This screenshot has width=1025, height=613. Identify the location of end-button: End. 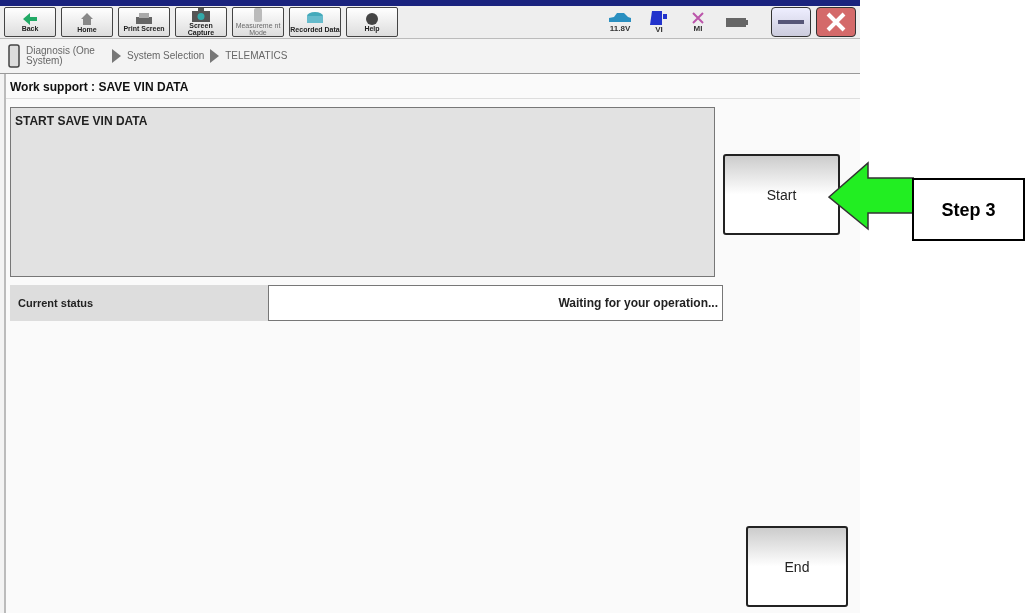
(797, 566).